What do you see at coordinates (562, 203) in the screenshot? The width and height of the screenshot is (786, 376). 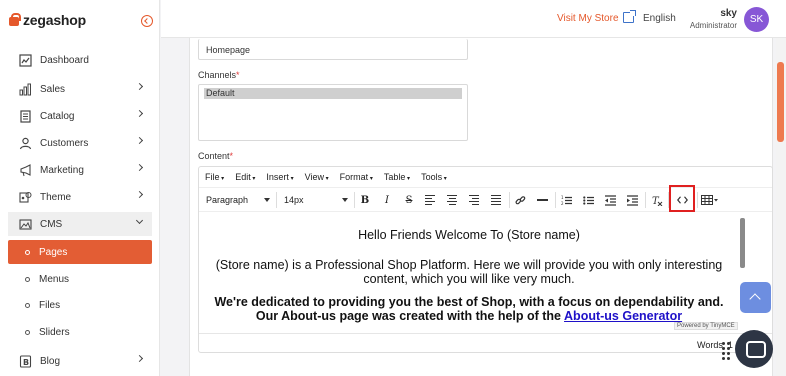 I see `svg-text: 2` at bounding box center [562, 203].